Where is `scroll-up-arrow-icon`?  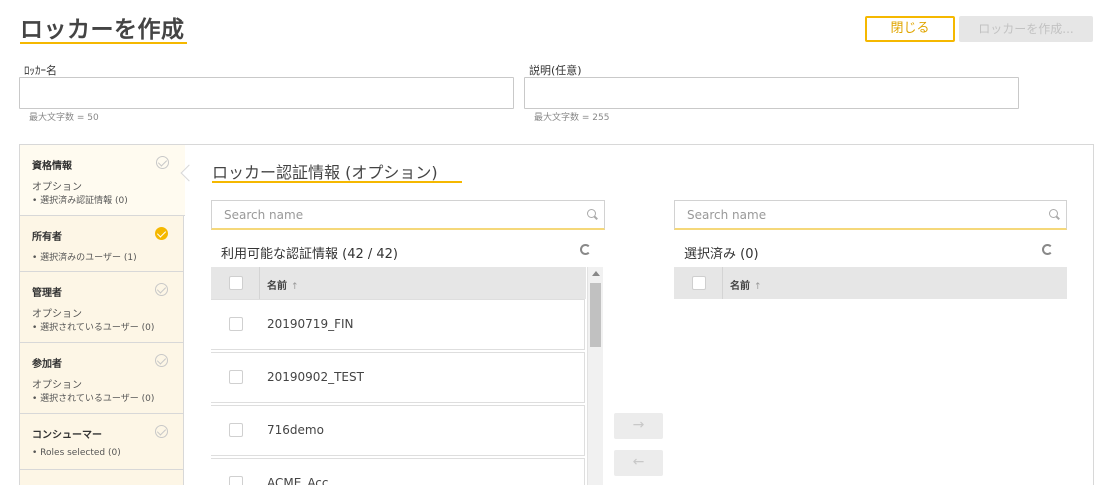
scroll-up-arrow-icon is located at coordinates (596, 273).